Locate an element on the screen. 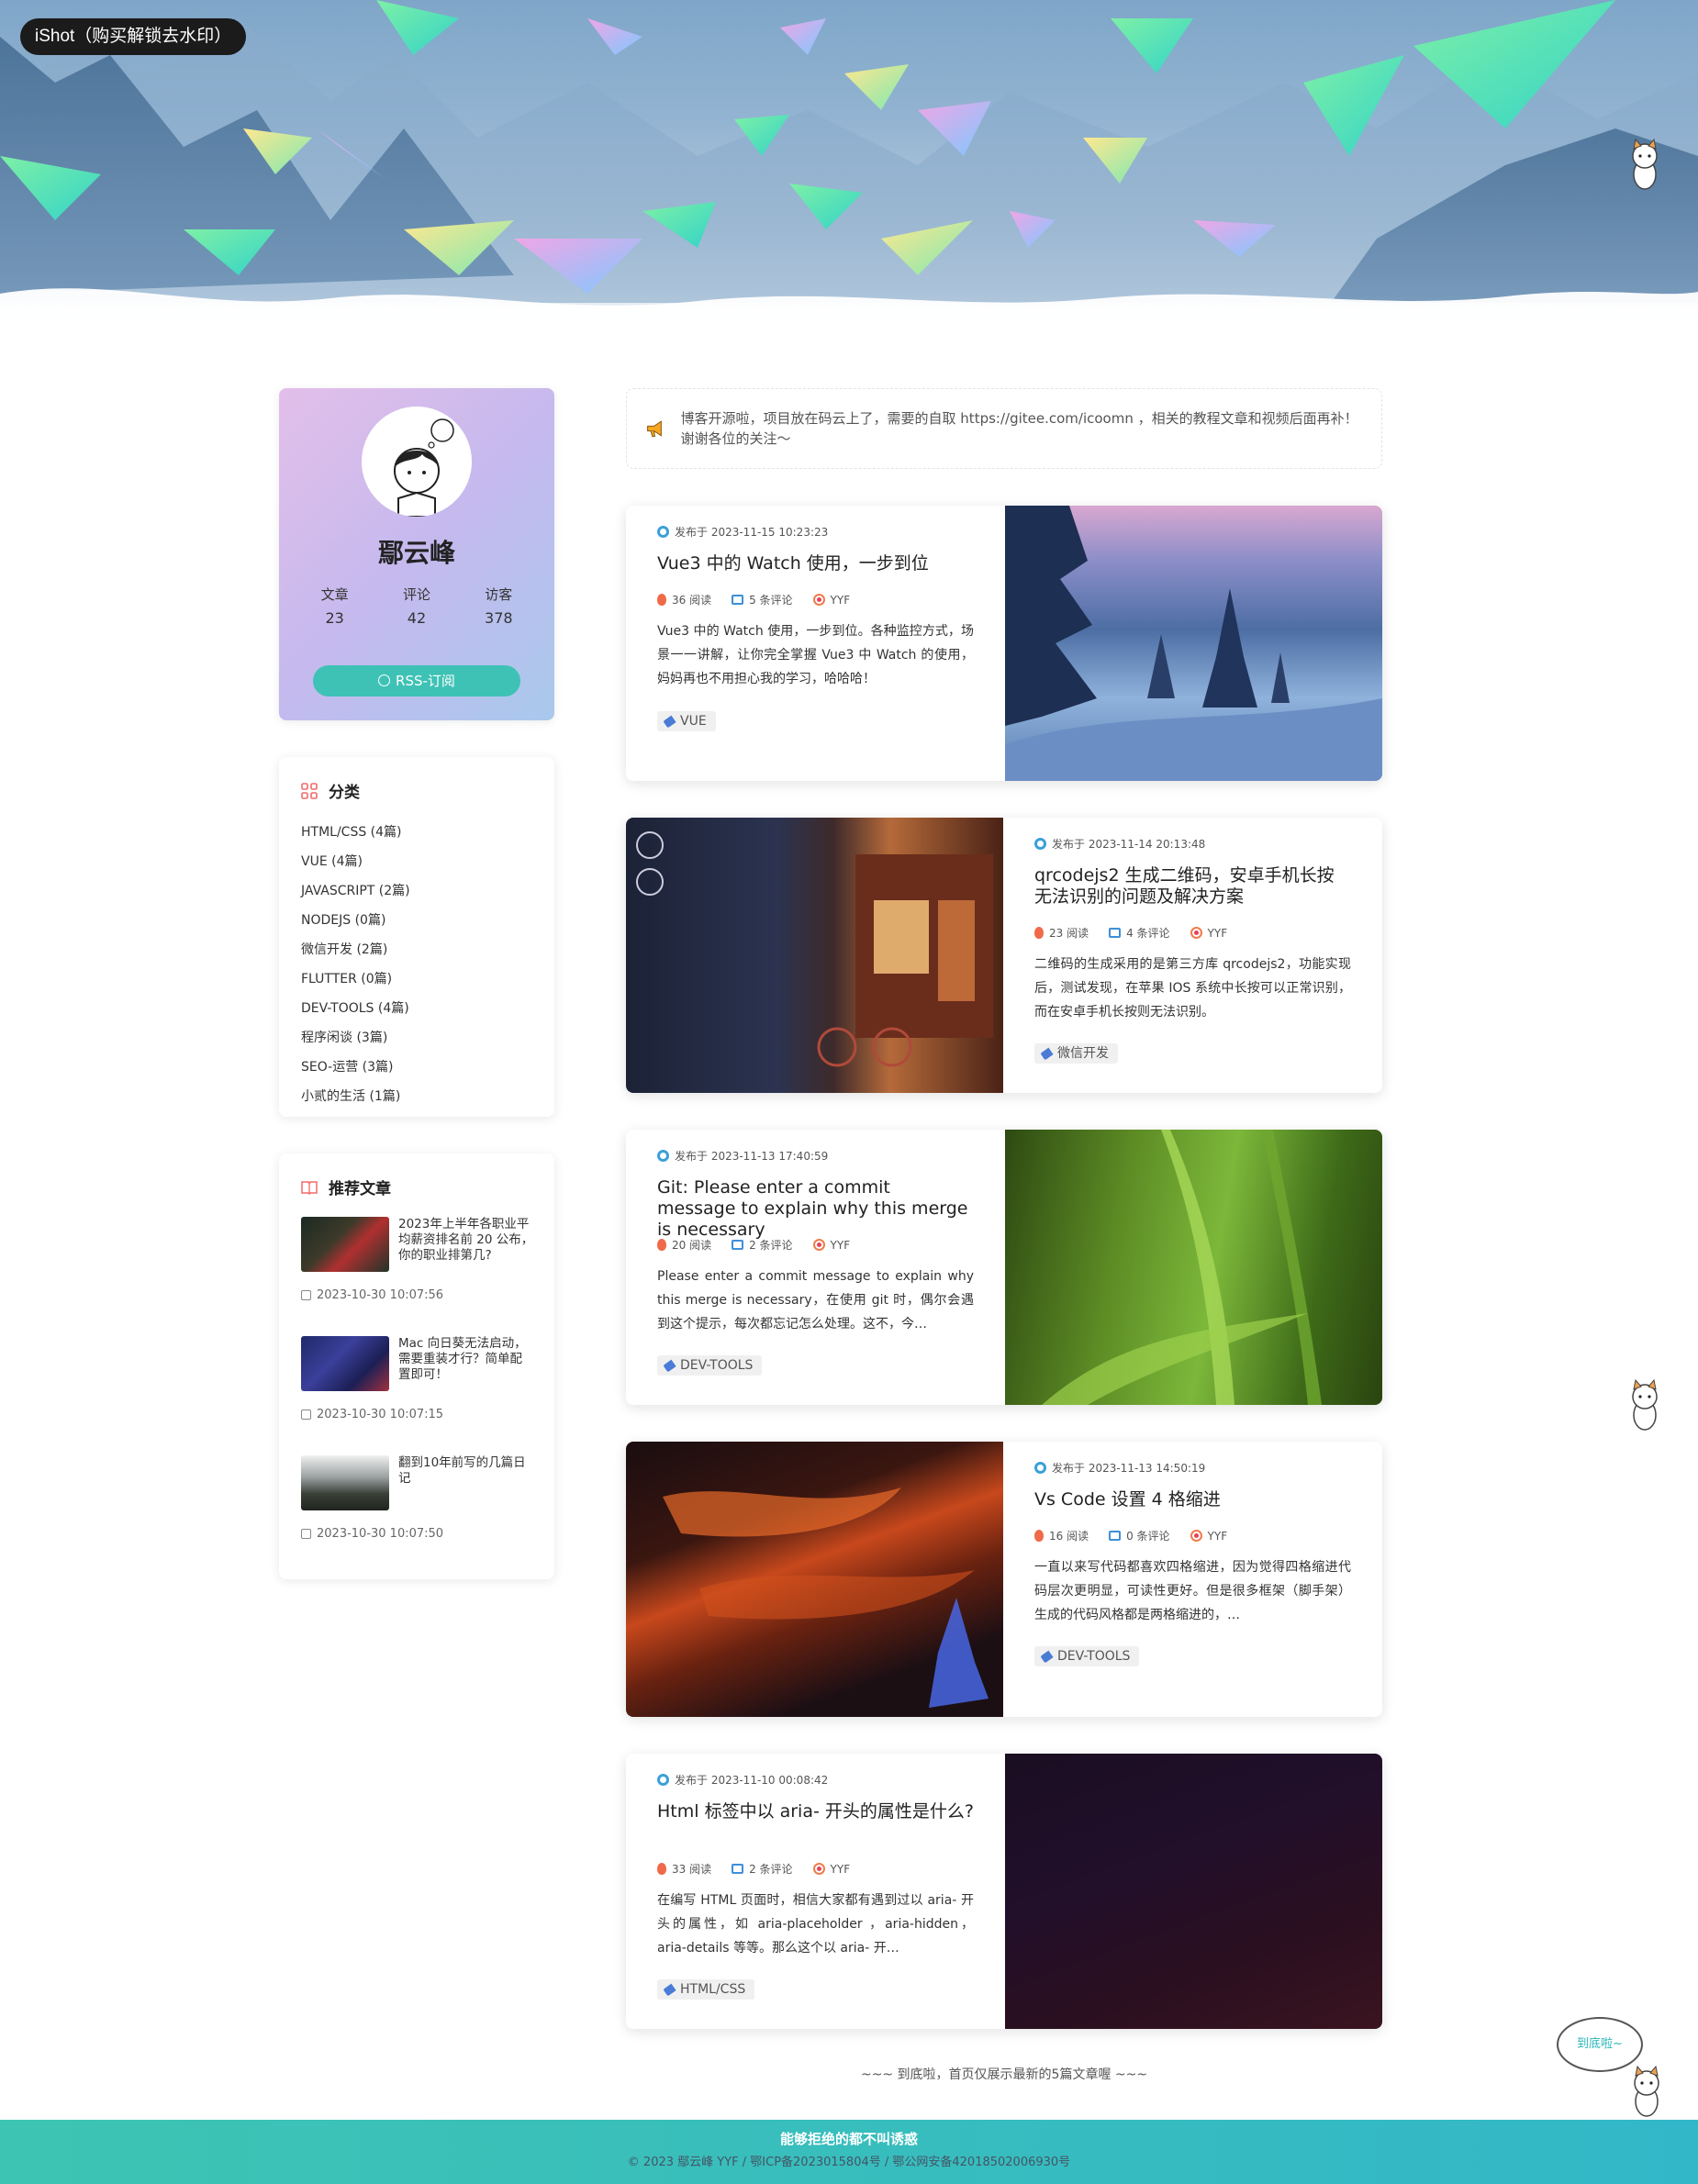 This screenshot has width=1698, height=2184. recommended-item-date: 2023-10-30 10:07:50 is located at coordinates (372, 1534).